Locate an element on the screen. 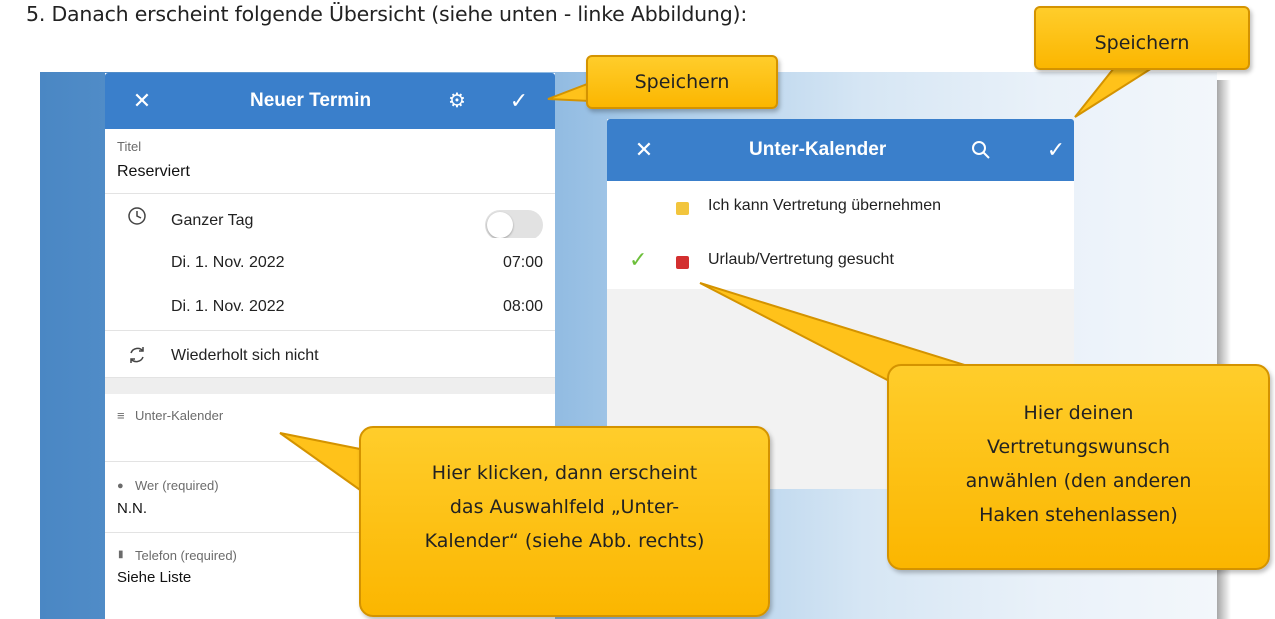  hint-line: anwählen (den anderen is located at coordinates (1078, 481).